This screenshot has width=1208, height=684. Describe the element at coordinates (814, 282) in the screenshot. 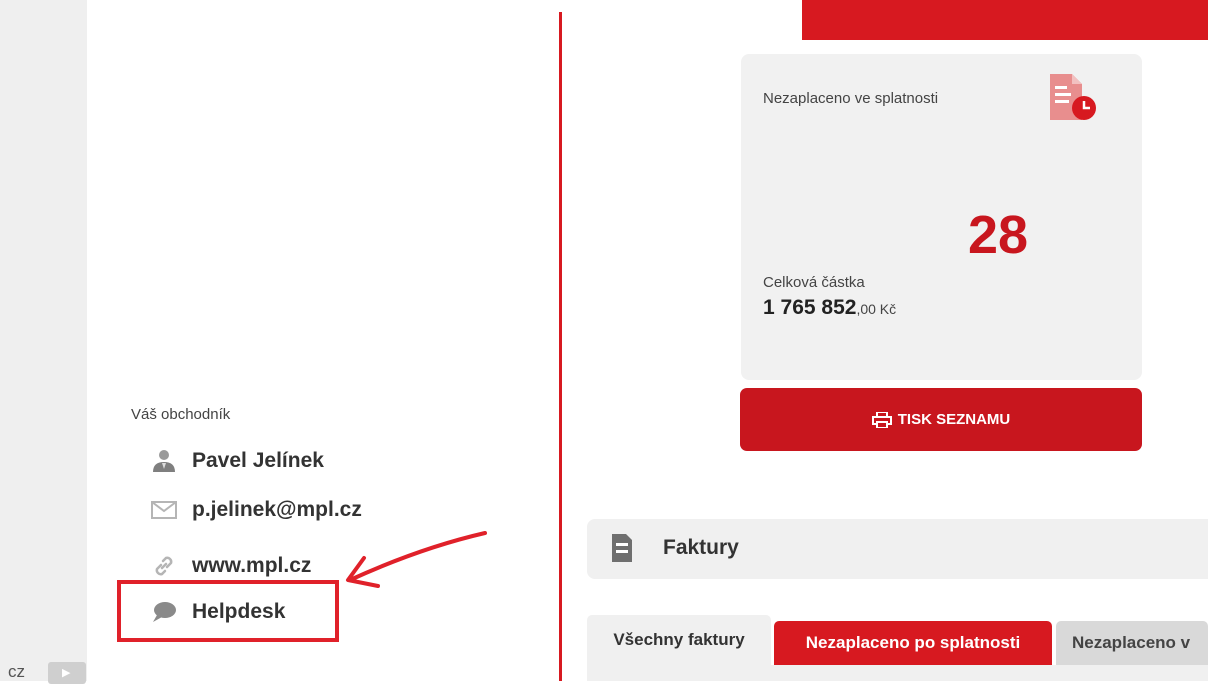

I see `total-amount-label: Celková částka` at that location.